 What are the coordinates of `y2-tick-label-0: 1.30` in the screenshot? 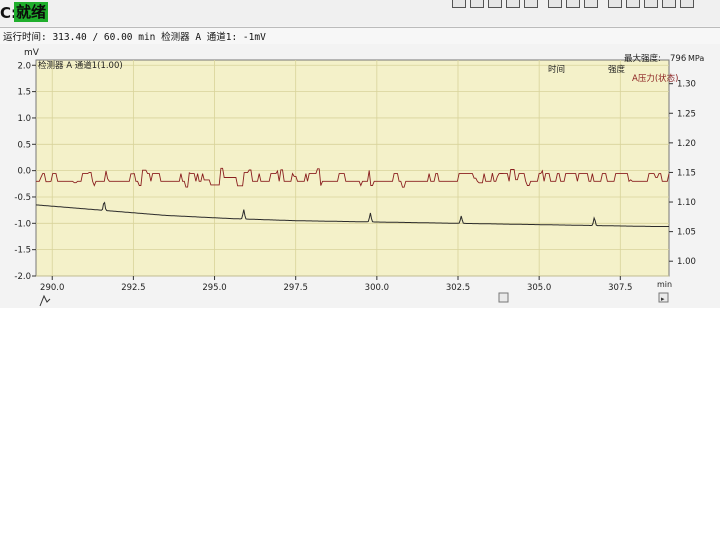 It's located at (686, 85).